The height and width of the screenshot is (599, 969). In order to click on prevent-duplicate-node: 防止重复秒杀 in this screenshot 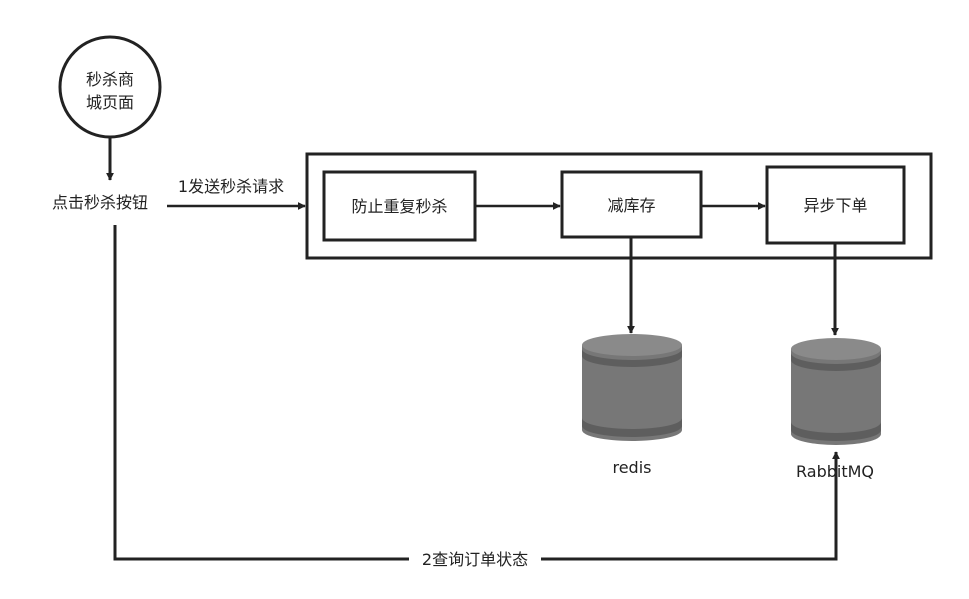, I will do `click(399, 206)`.